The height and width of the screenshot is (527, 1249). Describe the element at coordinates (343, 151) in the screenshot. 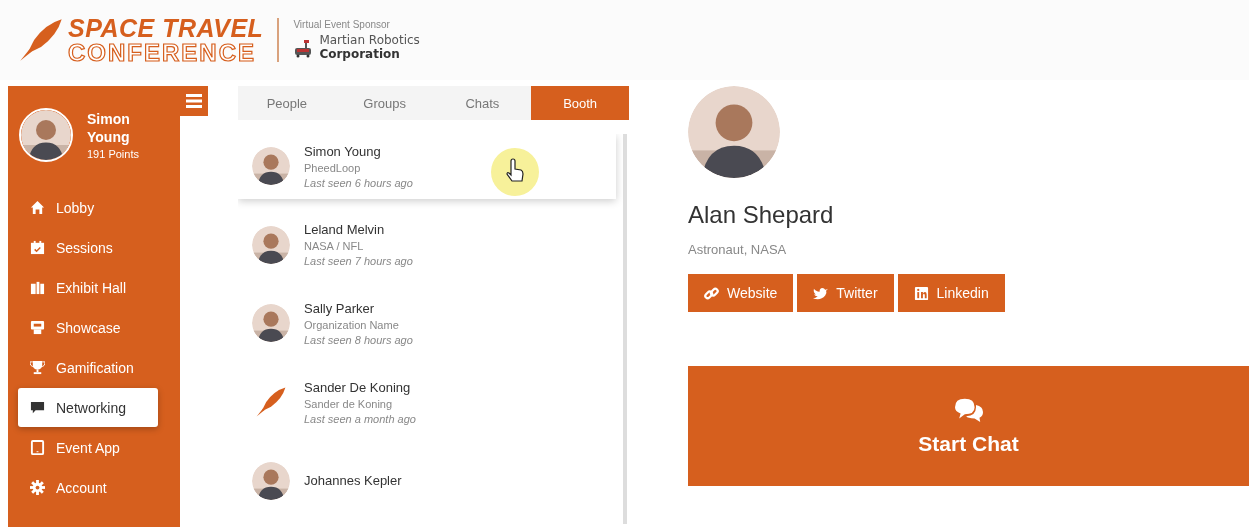

I see `person-name: Simon Young` at that location.